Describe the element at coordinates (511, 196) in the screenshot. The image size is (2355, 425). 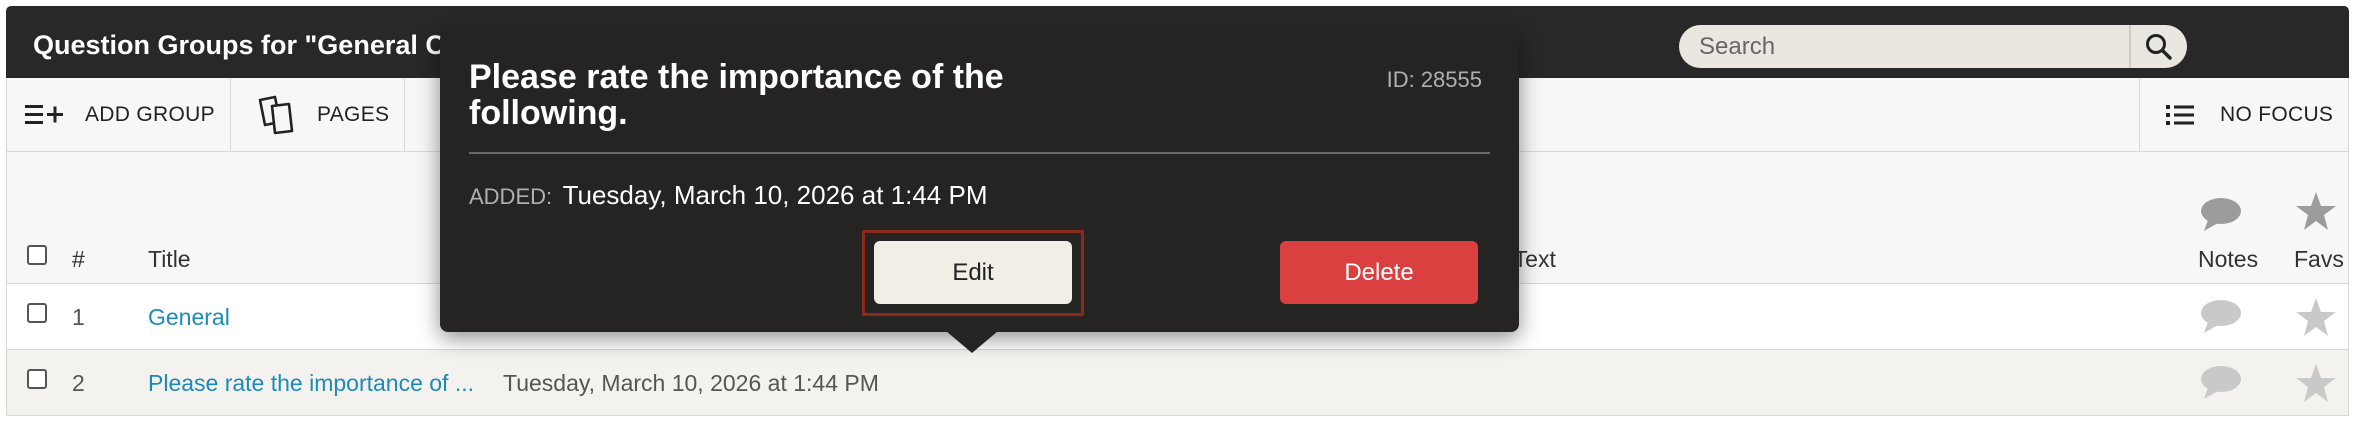
I see `popover-added-label: ADDED:` at that location.